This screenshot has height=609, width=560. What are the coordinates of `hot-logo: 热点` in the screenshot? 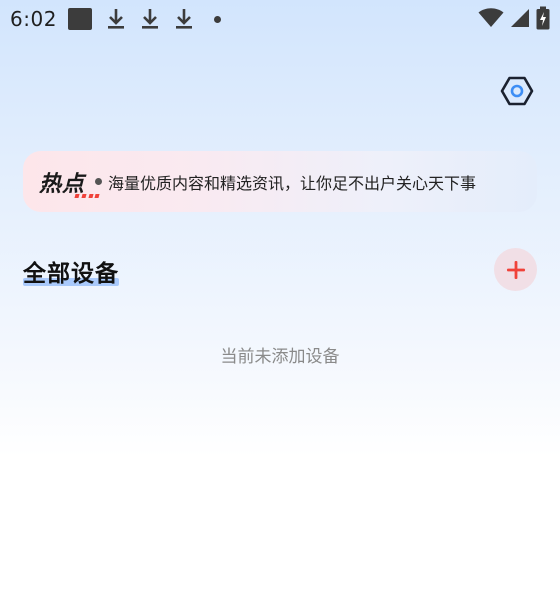 It's located at (69, 182).